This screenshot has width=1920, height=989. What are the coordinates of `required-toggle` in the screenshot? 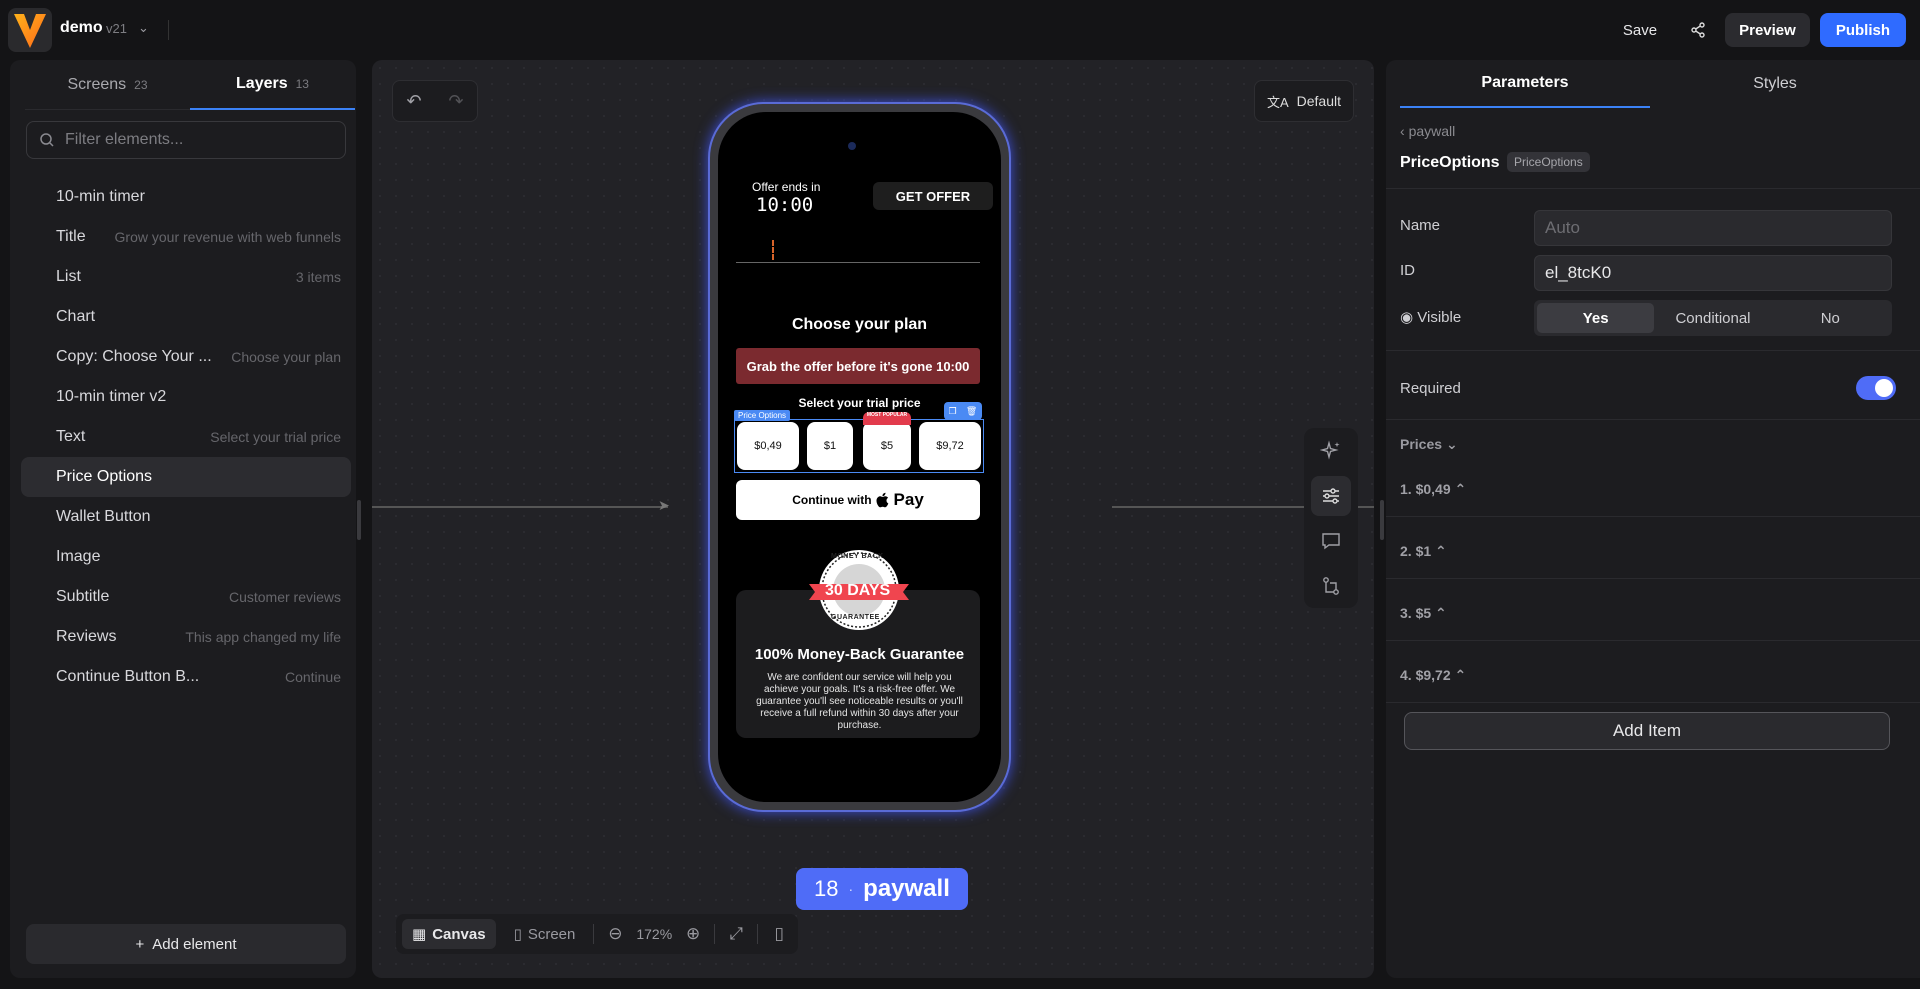 It's located at (1876, 388).